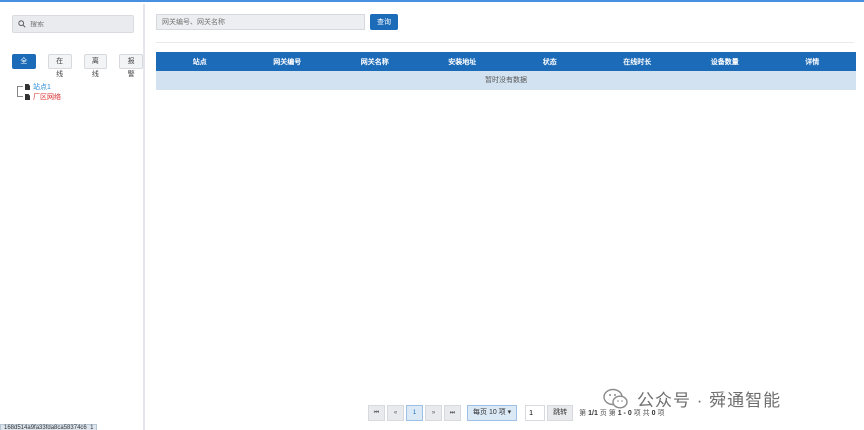 This screenshot has height=430, width=864. I want to click on filter-online-button: 在线, so click(59, 66).